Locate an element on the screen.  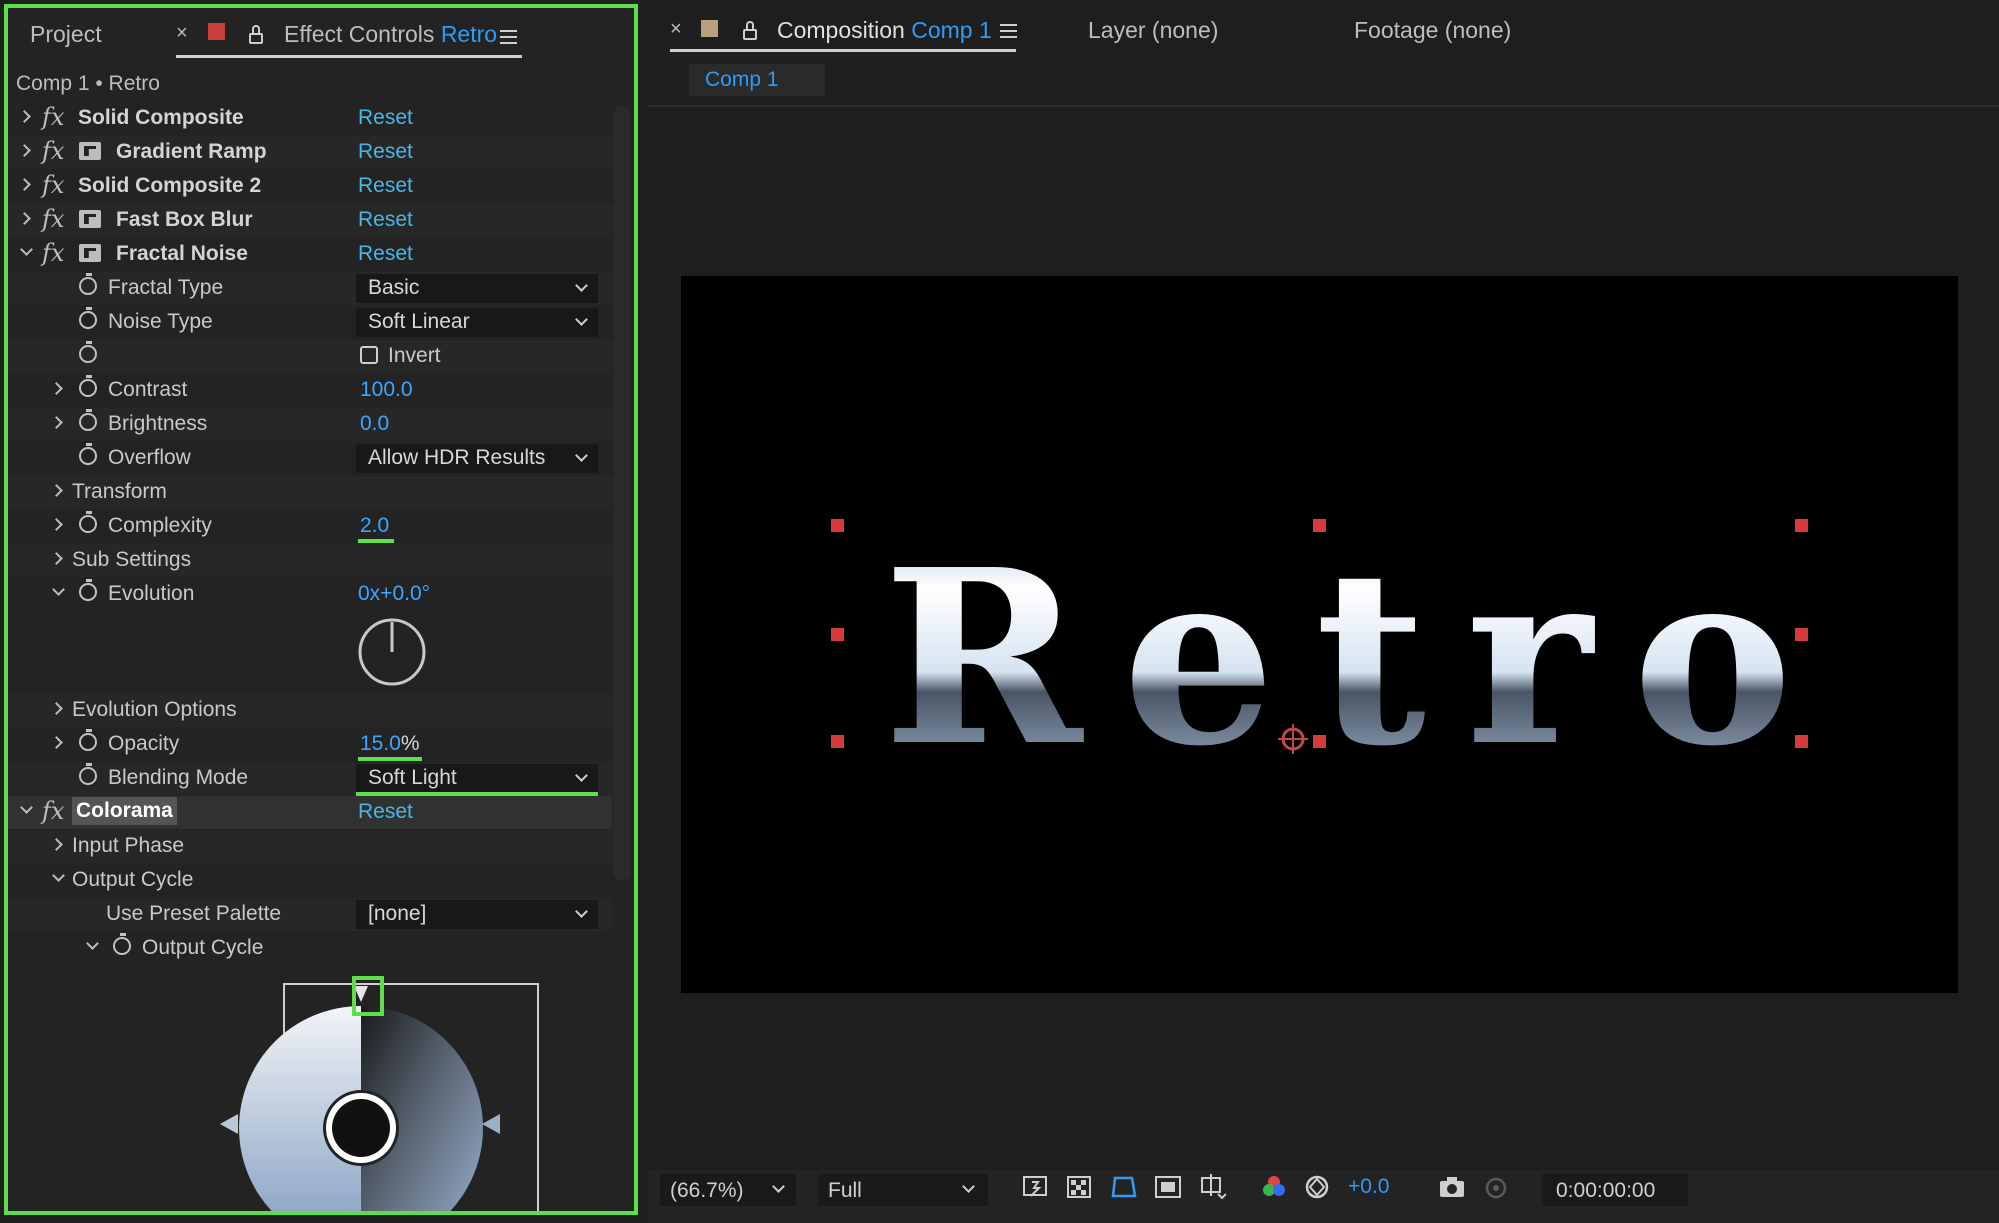
tab-project: Project is located at coordinates (66, 34).